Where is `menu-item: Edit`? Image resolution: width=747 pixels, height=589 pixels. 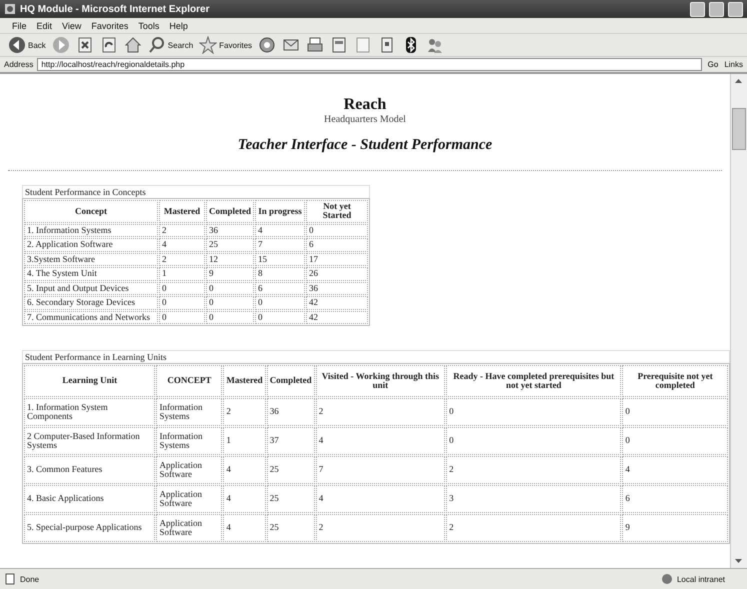 menu-item: Edit is located at coordinates (44, 25).